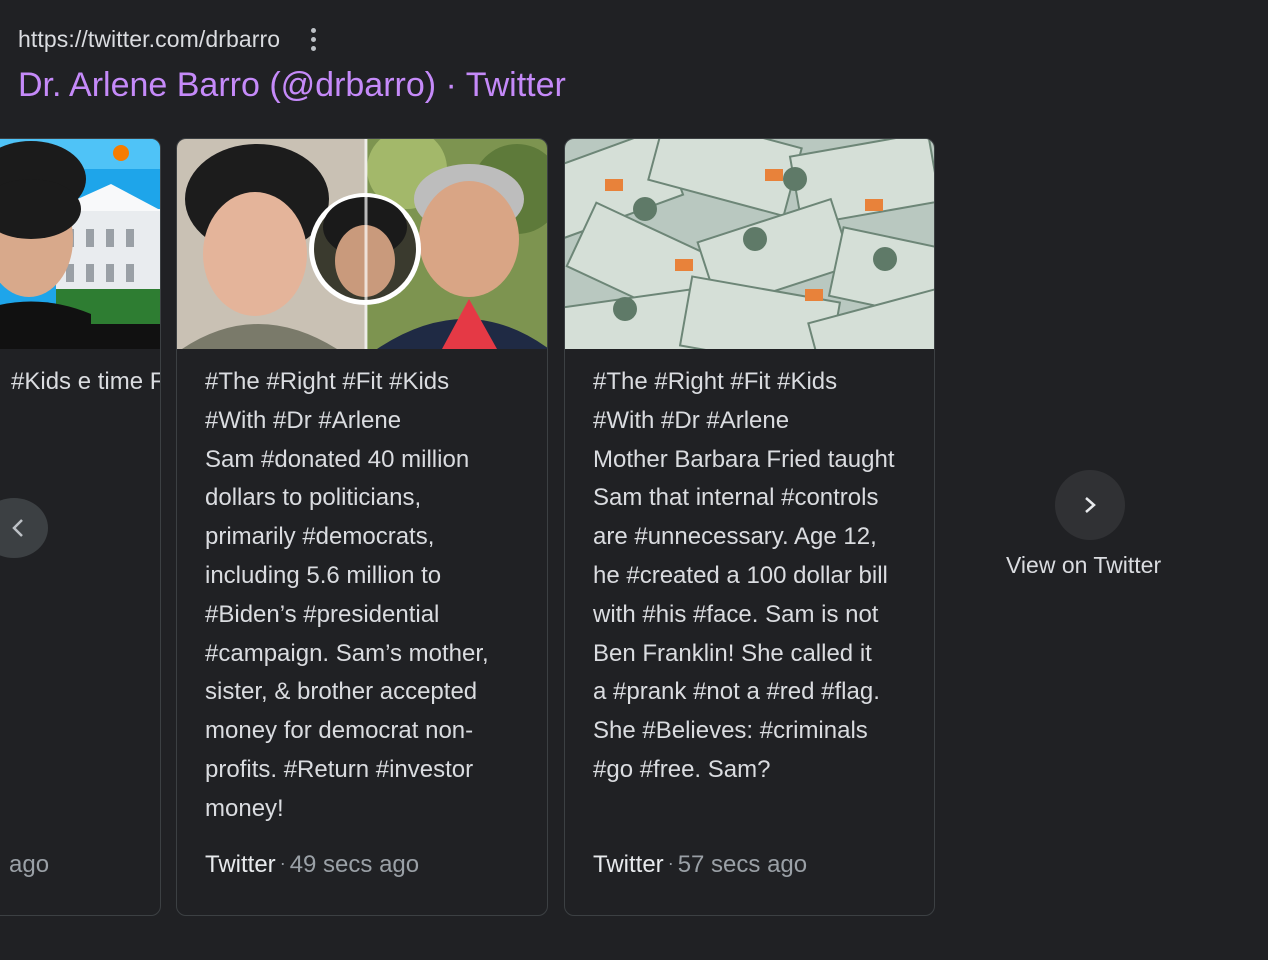  Describe the element at coordinates (354, 864) in the screenshot. I see `tweet-time: 49 secs ago` at that location.